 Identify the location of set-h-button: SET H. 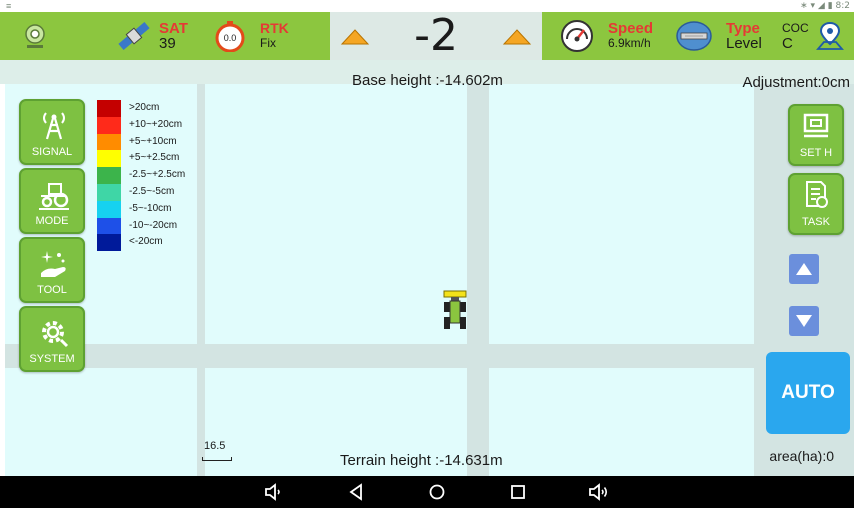
(816, 135).